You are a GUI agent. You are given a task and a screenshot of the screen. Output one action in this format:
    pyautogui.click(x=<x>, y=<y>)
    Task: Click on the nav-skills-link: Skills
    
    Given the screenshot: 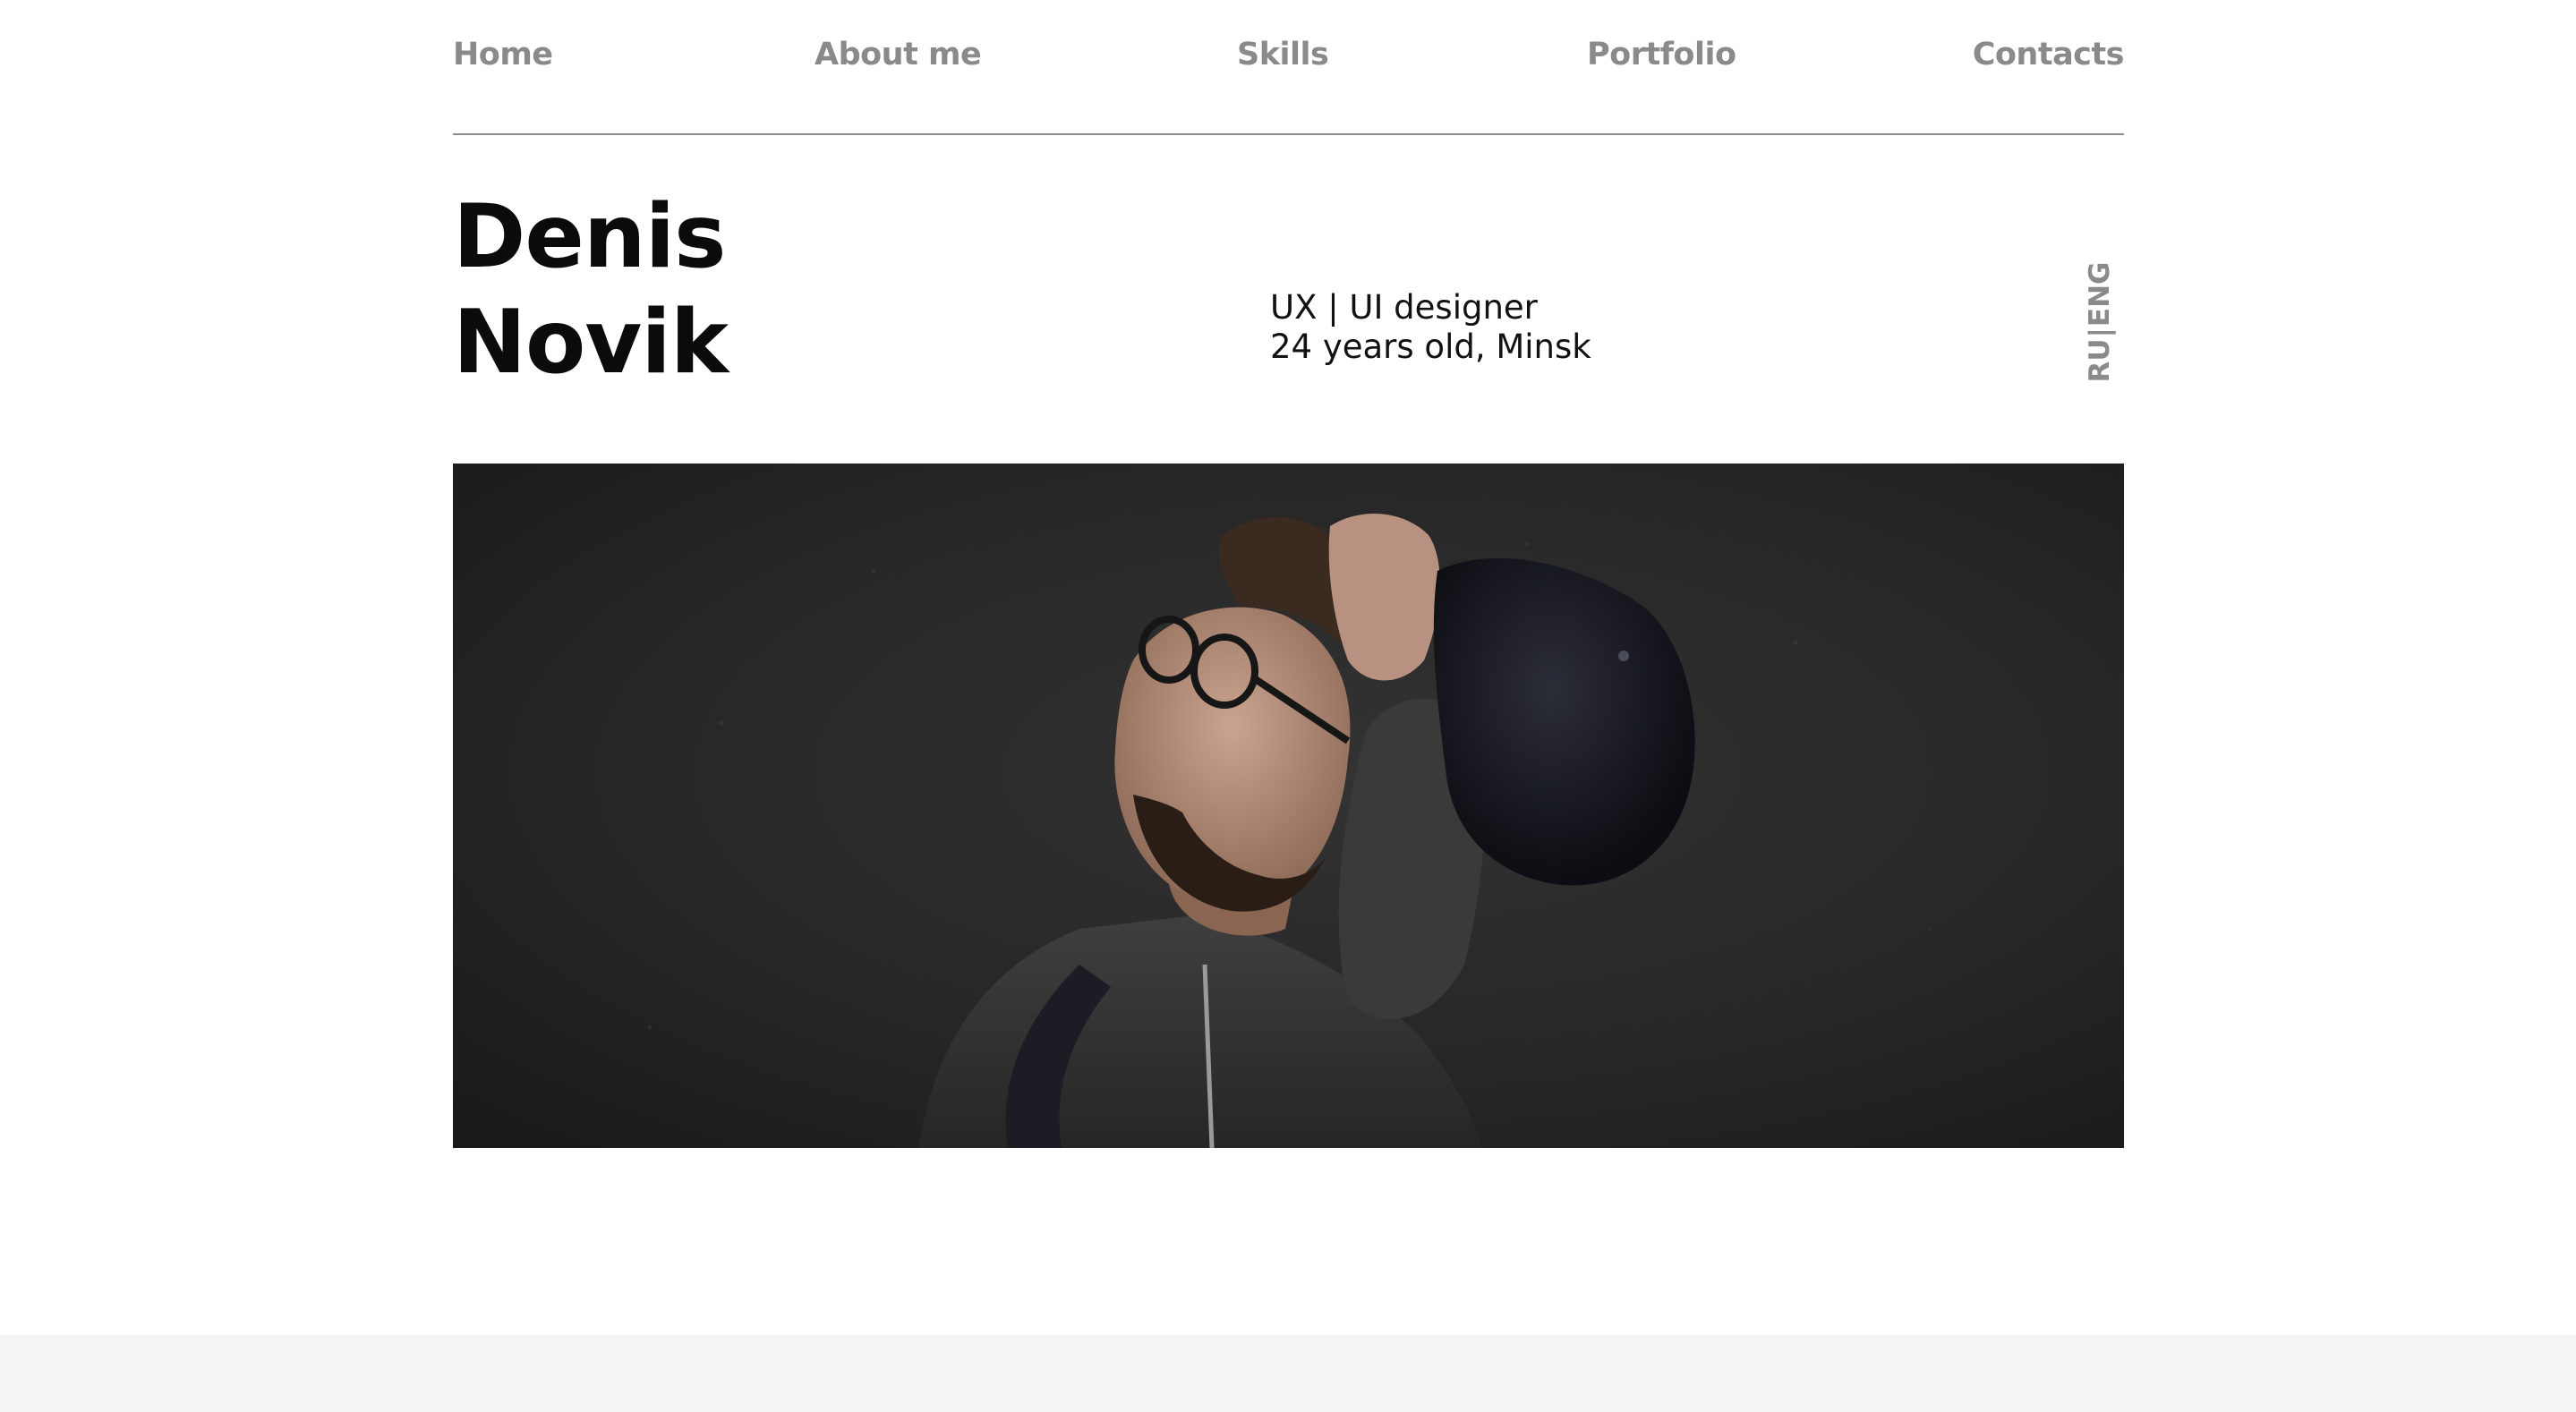 What is the action you would take?
    pyautogui.click(x=1283, y=54)
    